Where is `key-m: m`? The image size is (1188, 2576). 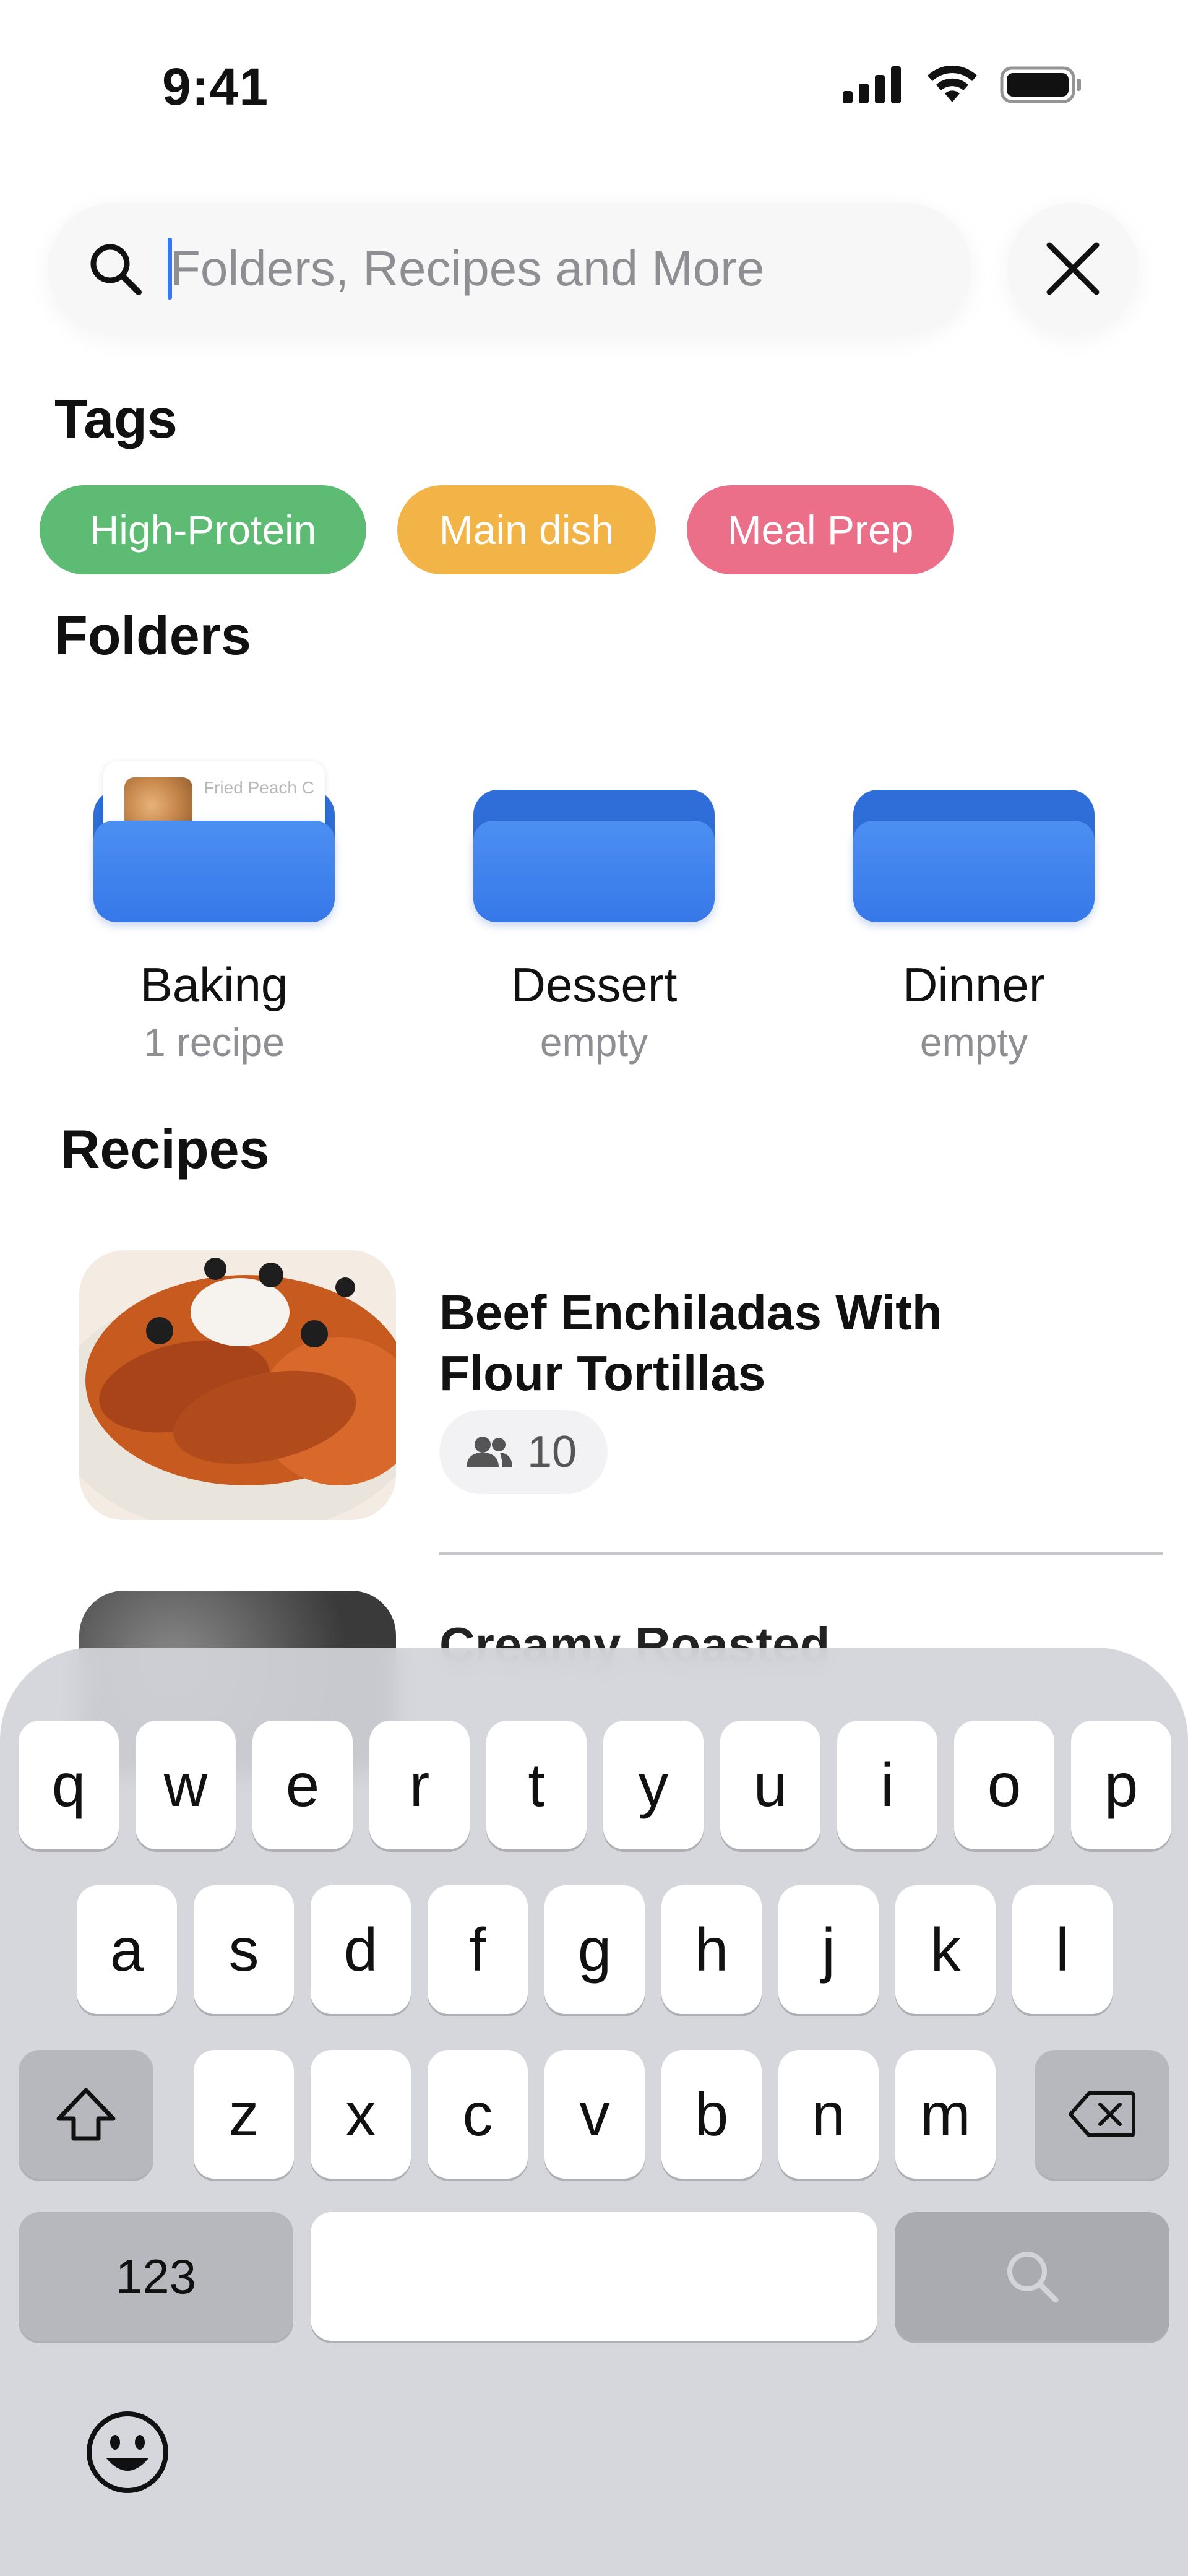 key-m: m is located at coordinates (945, 2114).